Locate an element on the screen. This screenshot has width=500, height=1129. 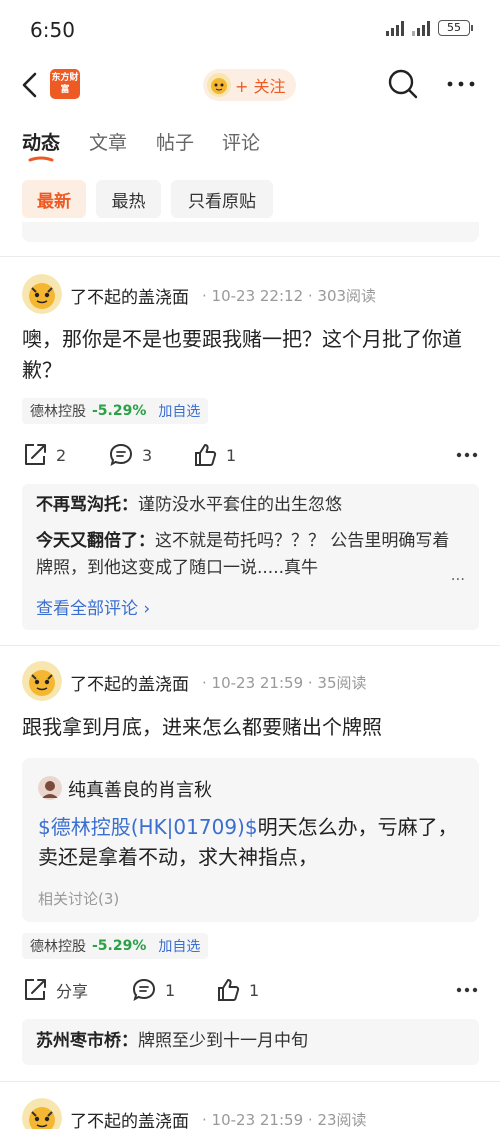
follow-label: + 关注 is located at coordinates (260, 86).